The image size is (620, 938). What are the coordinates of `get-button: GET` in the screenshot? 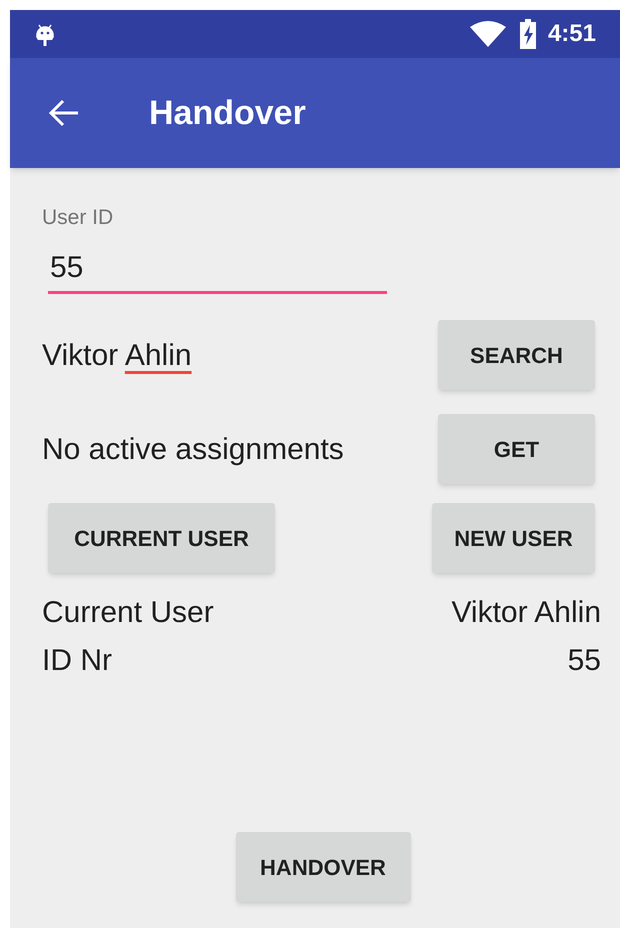 It's located at (516, 449).